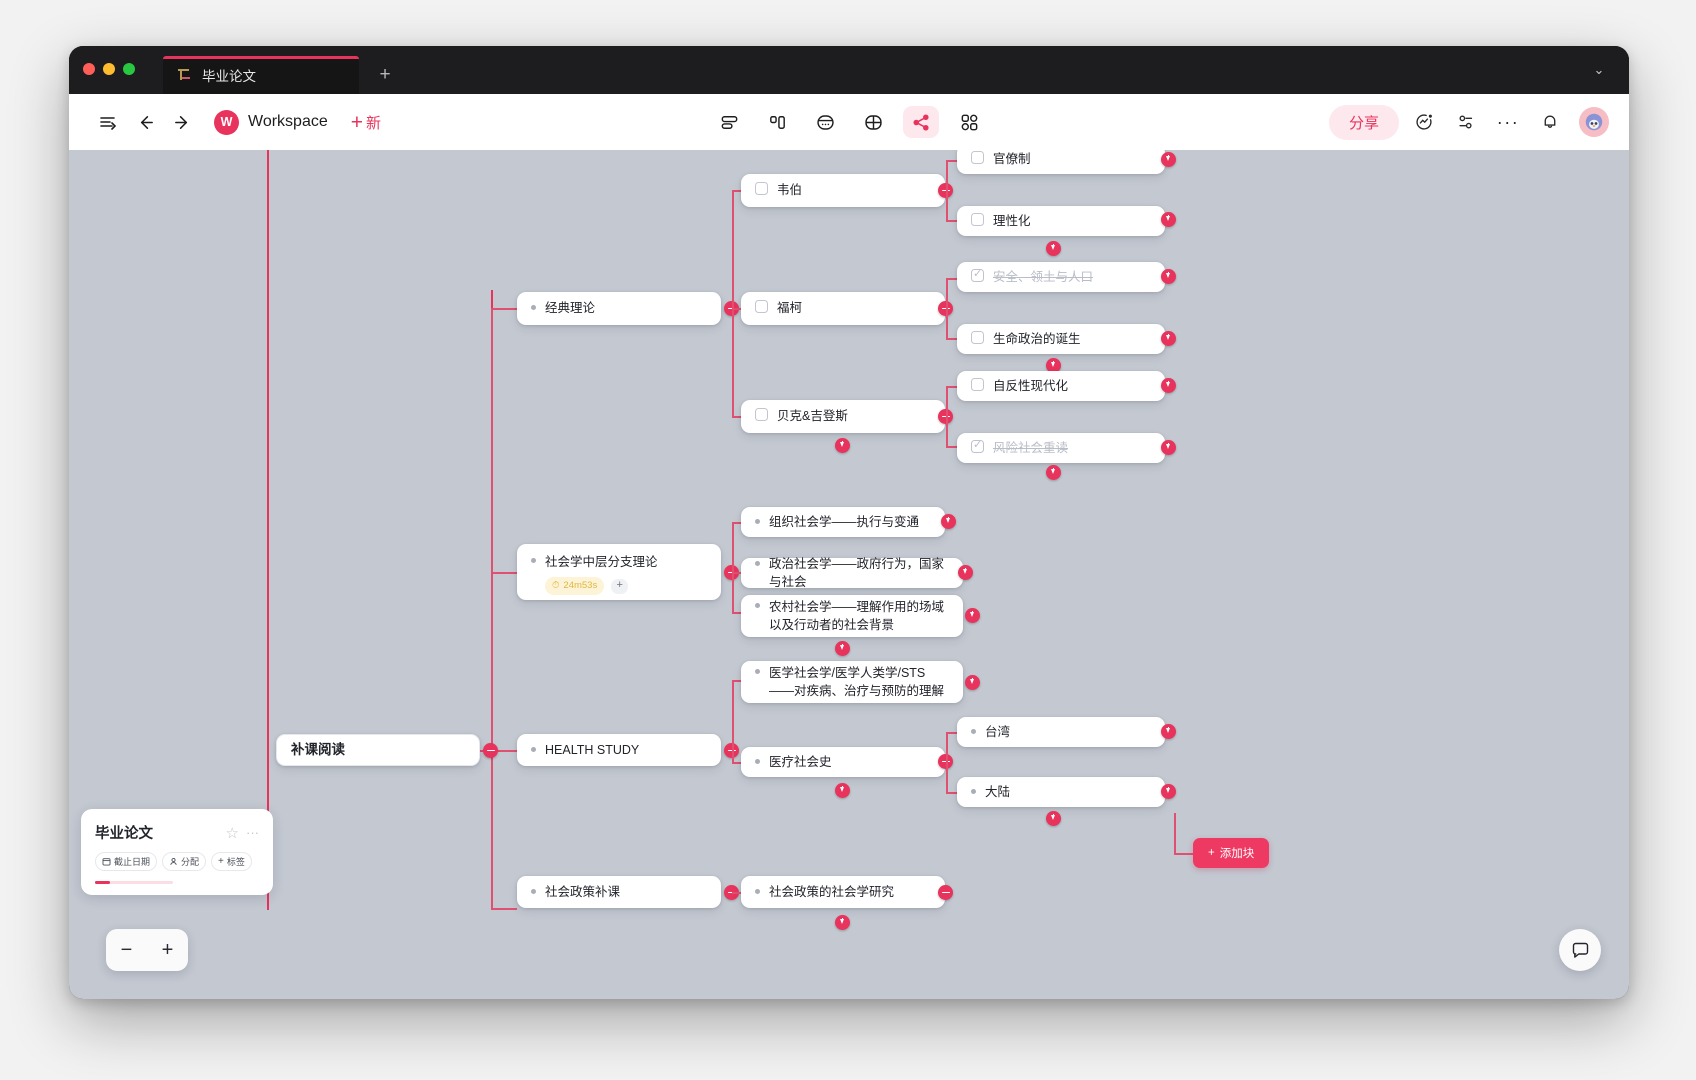  I want to click on mindmap-node: HEALTH STUDY, so click(619, 750).